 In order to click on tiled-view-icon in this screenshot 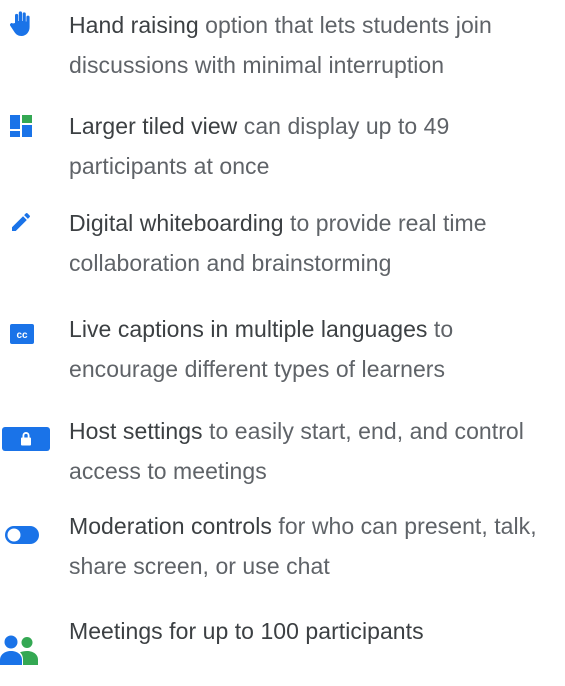, I will do `click(30, 119)`.